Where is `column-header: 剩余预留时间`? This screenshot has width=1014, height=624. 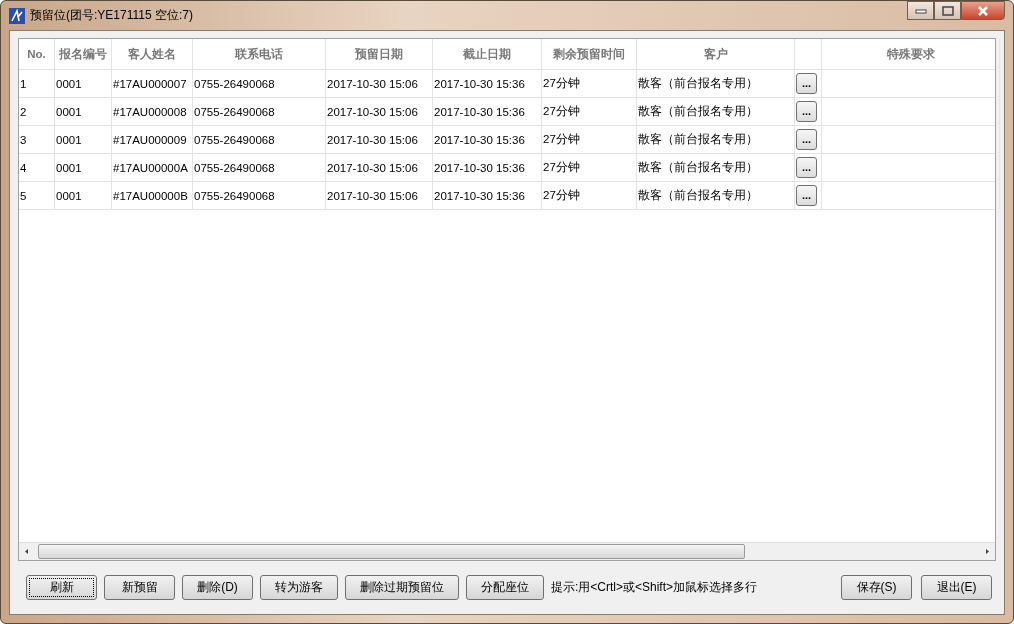
column-header: 剩余预留时间 is located at coordinates (589, 54).